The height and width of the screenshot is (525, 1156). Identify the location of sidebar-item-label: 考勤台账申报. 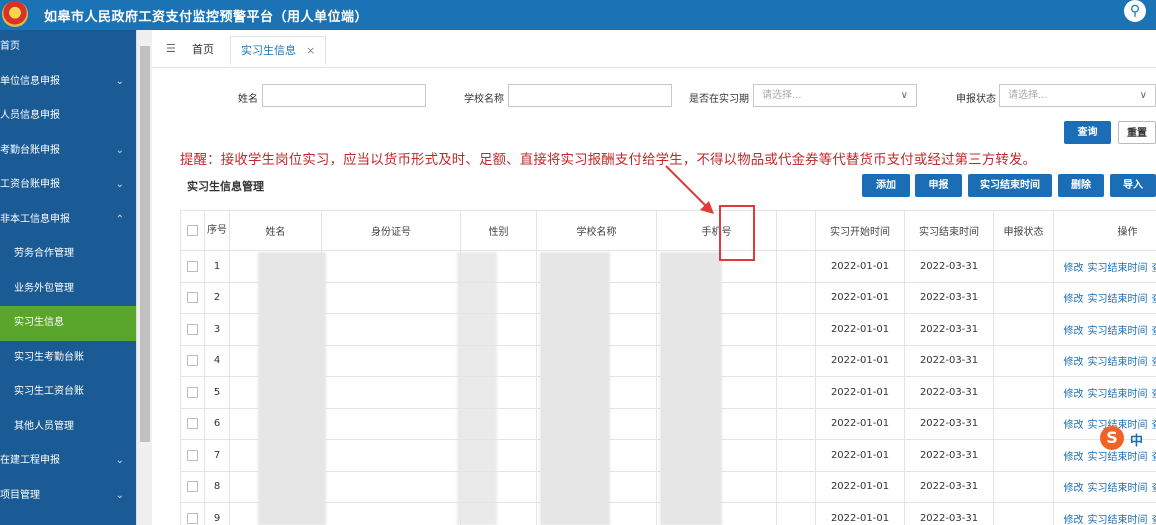
(30, 150).